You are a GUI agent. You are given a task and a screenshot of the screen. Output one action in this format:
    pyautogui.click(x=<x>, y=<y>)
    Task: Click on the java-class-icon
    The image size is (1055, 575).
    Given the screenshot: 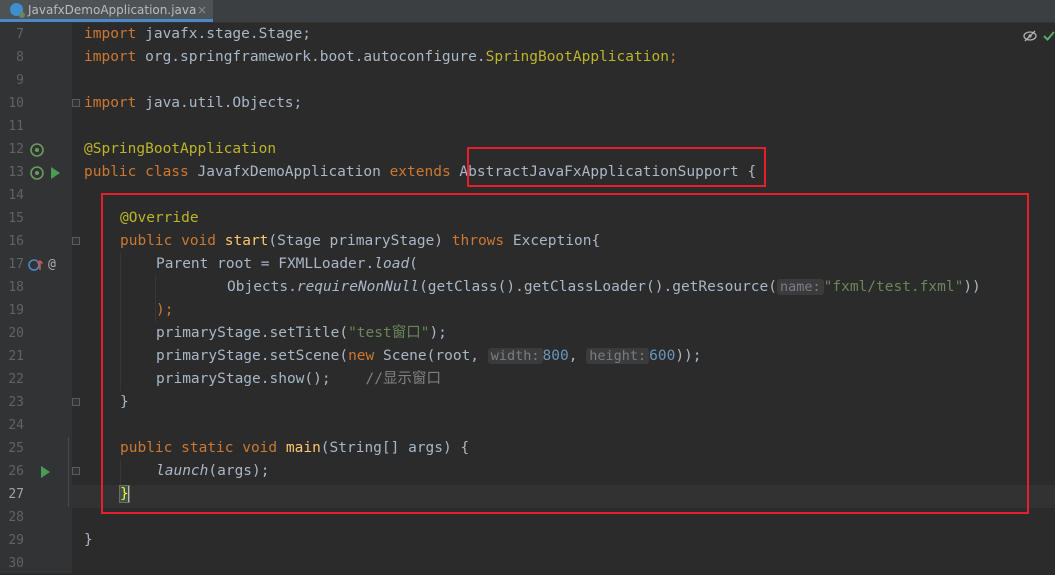 What is the action you would take?
    pyautogui.click(x=17, y=10)
    